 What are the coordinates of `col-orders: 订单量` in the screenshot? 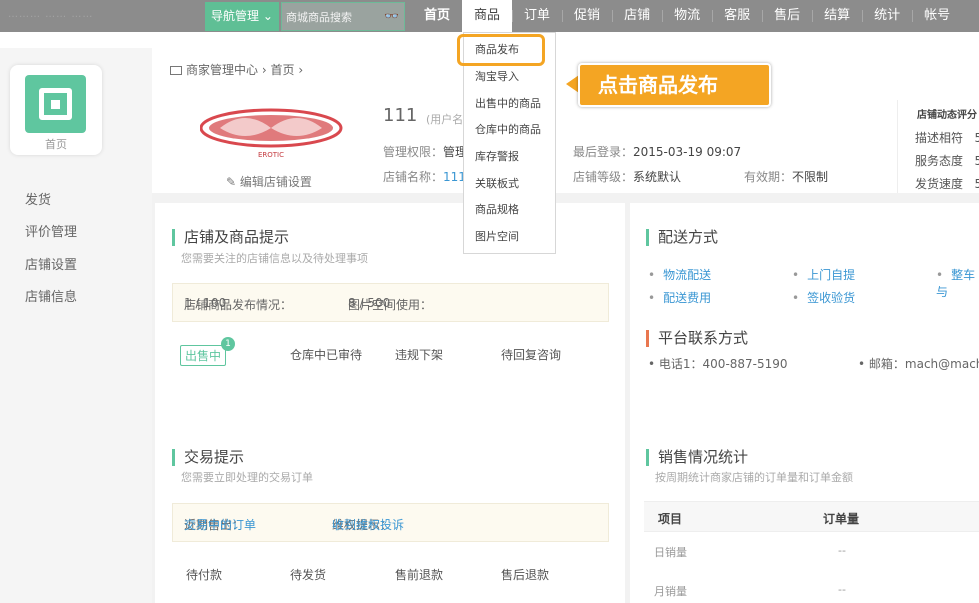 It's located at (841, 519).